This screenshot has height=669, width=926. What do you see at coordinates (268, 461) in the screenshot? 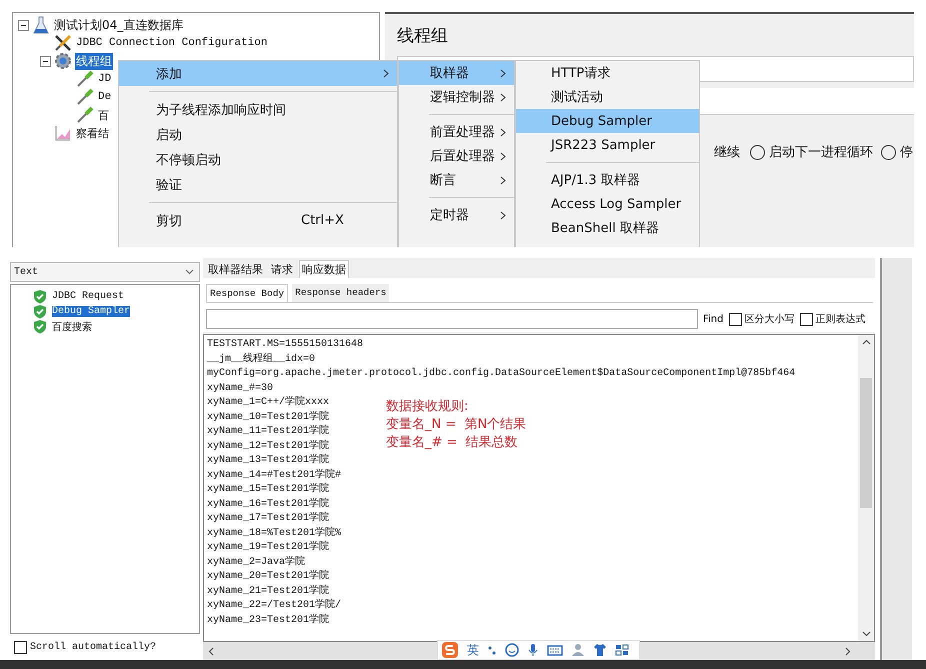
I see `response-line: xyName_13=Test201学院` at bounding box center [268, 461].